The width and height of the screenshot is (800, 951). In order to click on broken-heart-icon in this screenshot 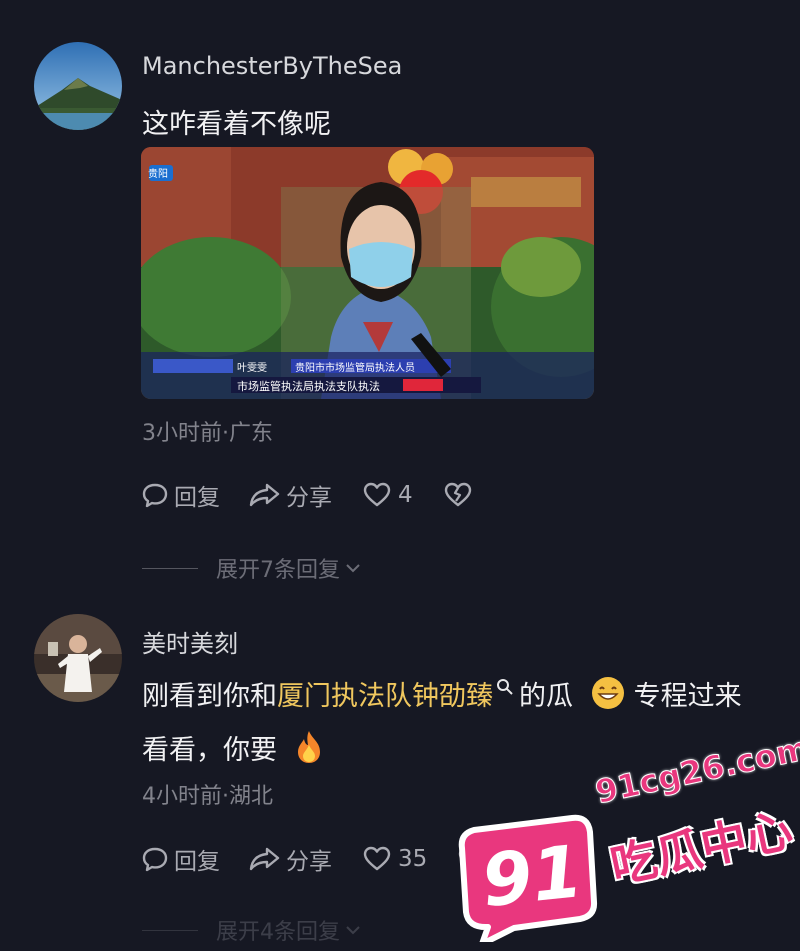, I will do `click(457, 494)`.